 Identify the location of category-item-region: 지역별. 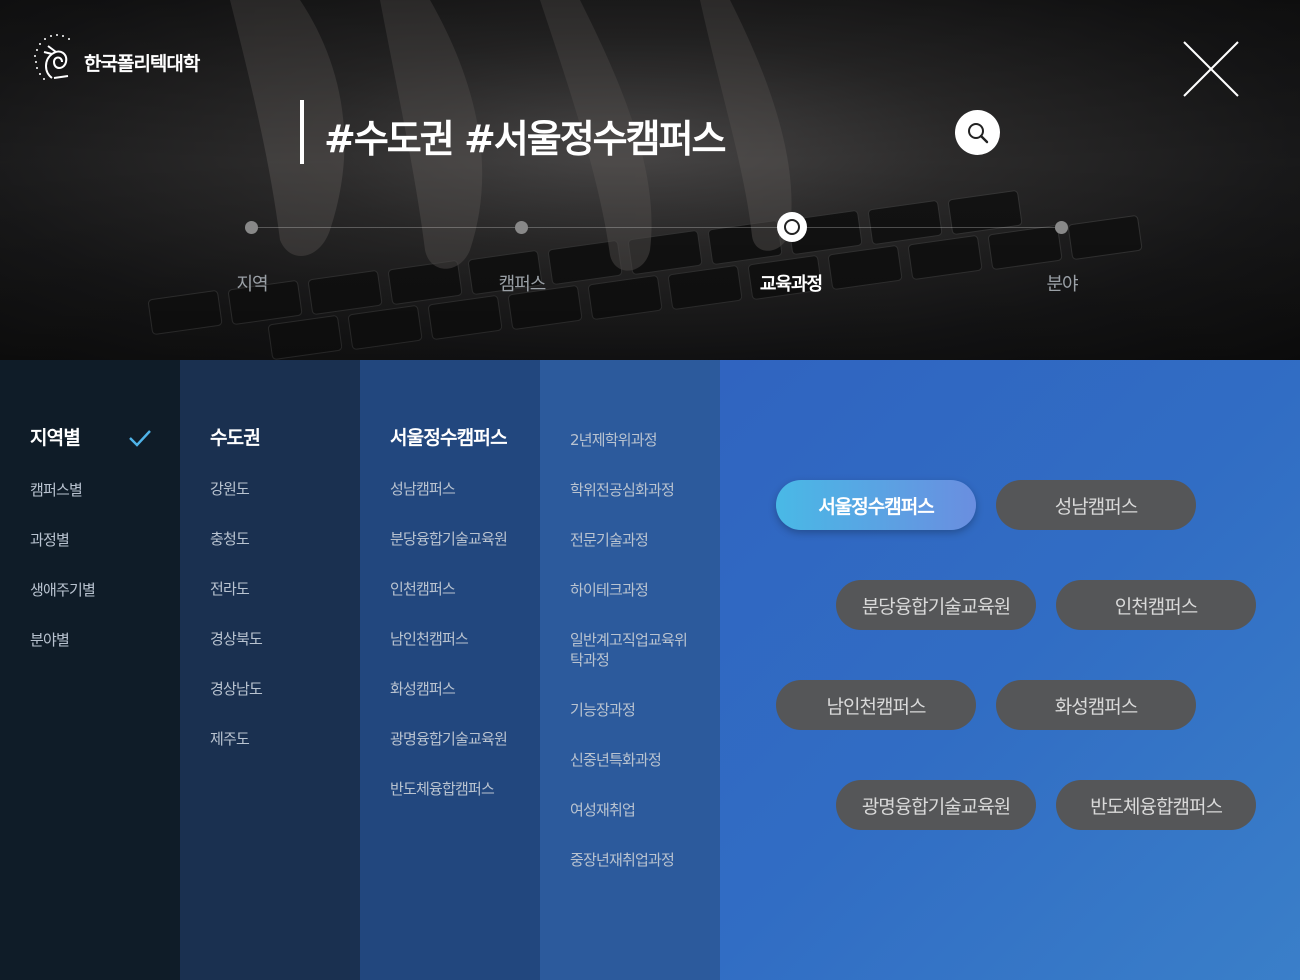
(90, 438).